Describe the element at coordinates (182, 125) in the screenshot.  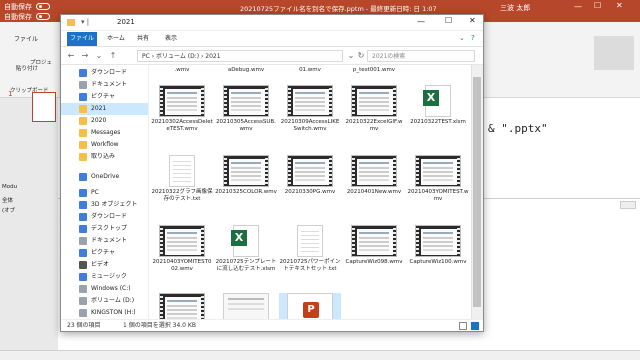
I see `file-name: 20210302AccessDeleteTEST.wmv` at that location.